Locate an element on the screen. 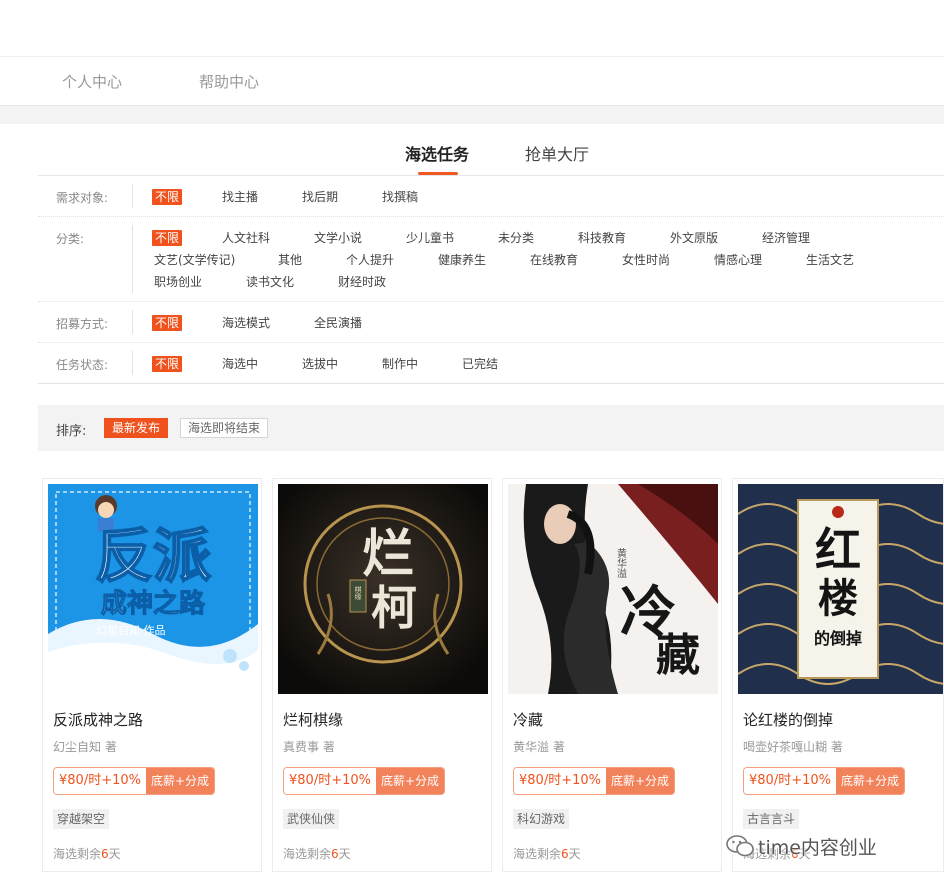 The width and height of the screenshot is (944, 886). filter-status-auditioning: 海选中 is located at coordinates (240, 364).